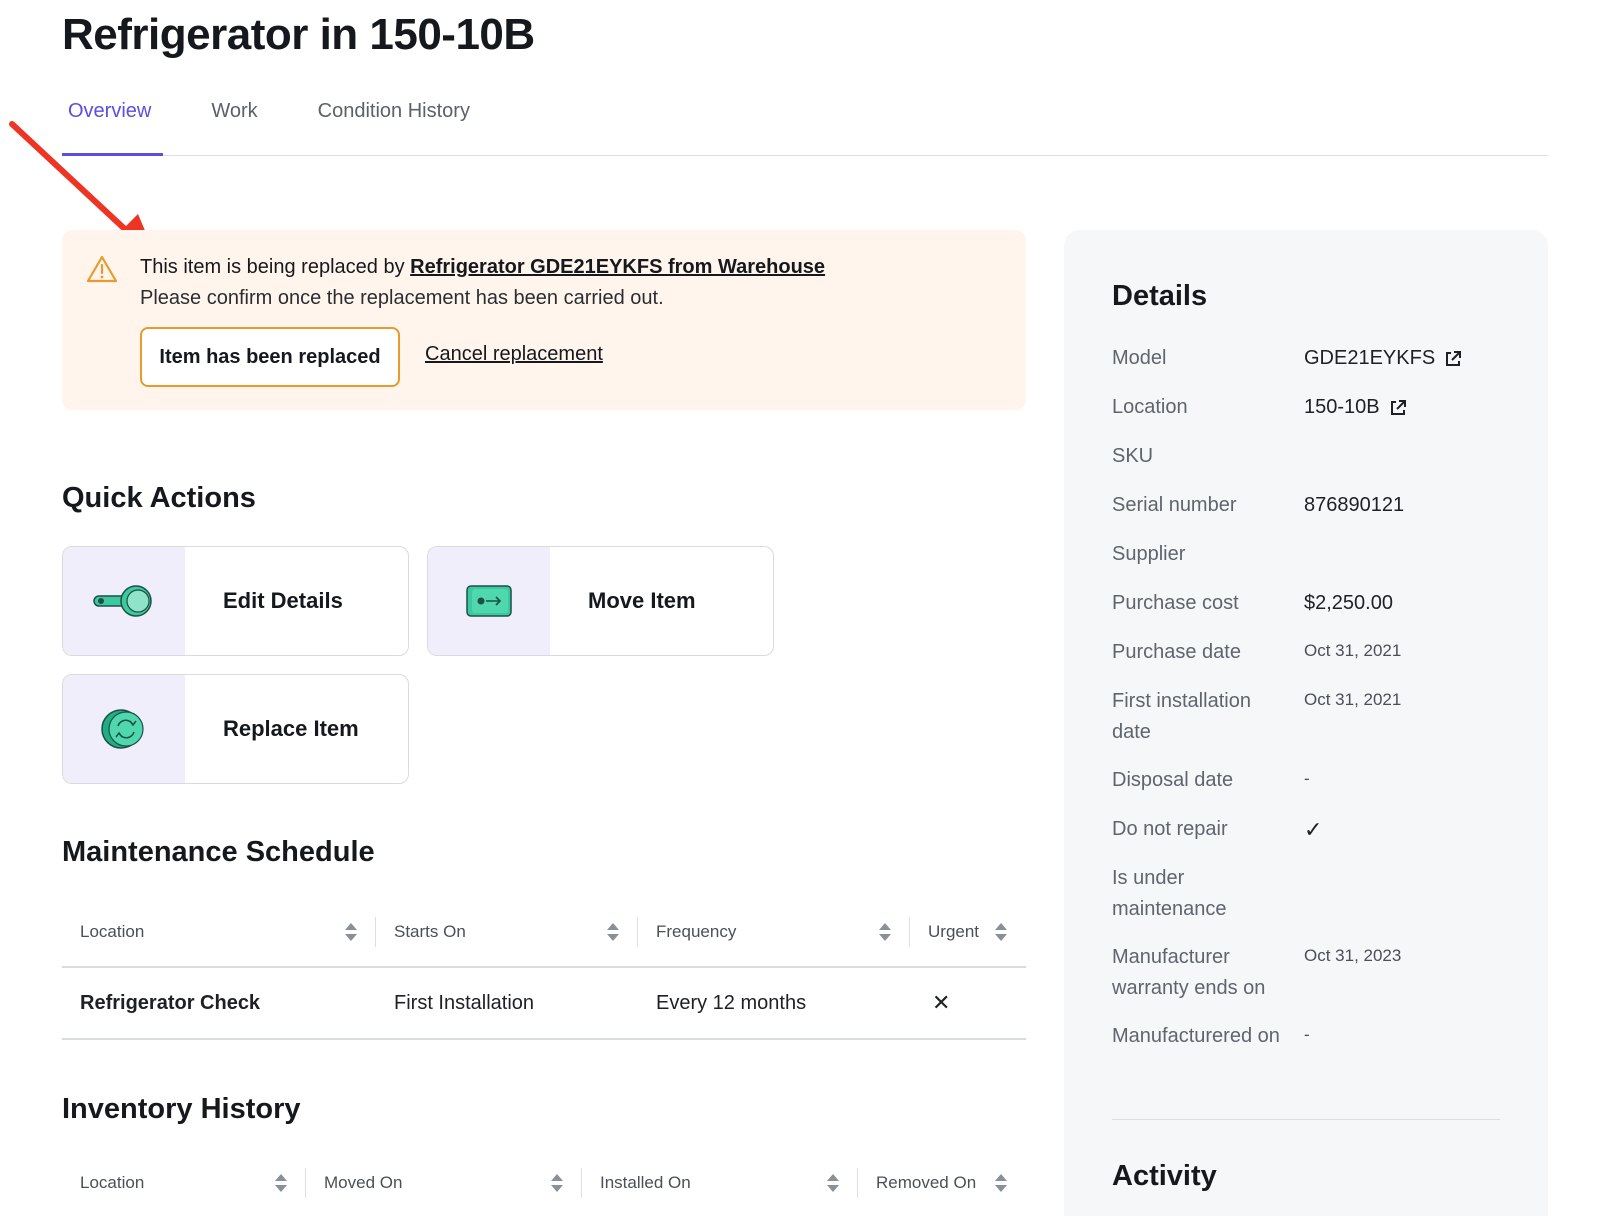 This screenshot has height=1216, width=1600. I want to click on replacement-item-link: Refrigerator GDE21EYKFS from Warehouse, so click(617, 267).